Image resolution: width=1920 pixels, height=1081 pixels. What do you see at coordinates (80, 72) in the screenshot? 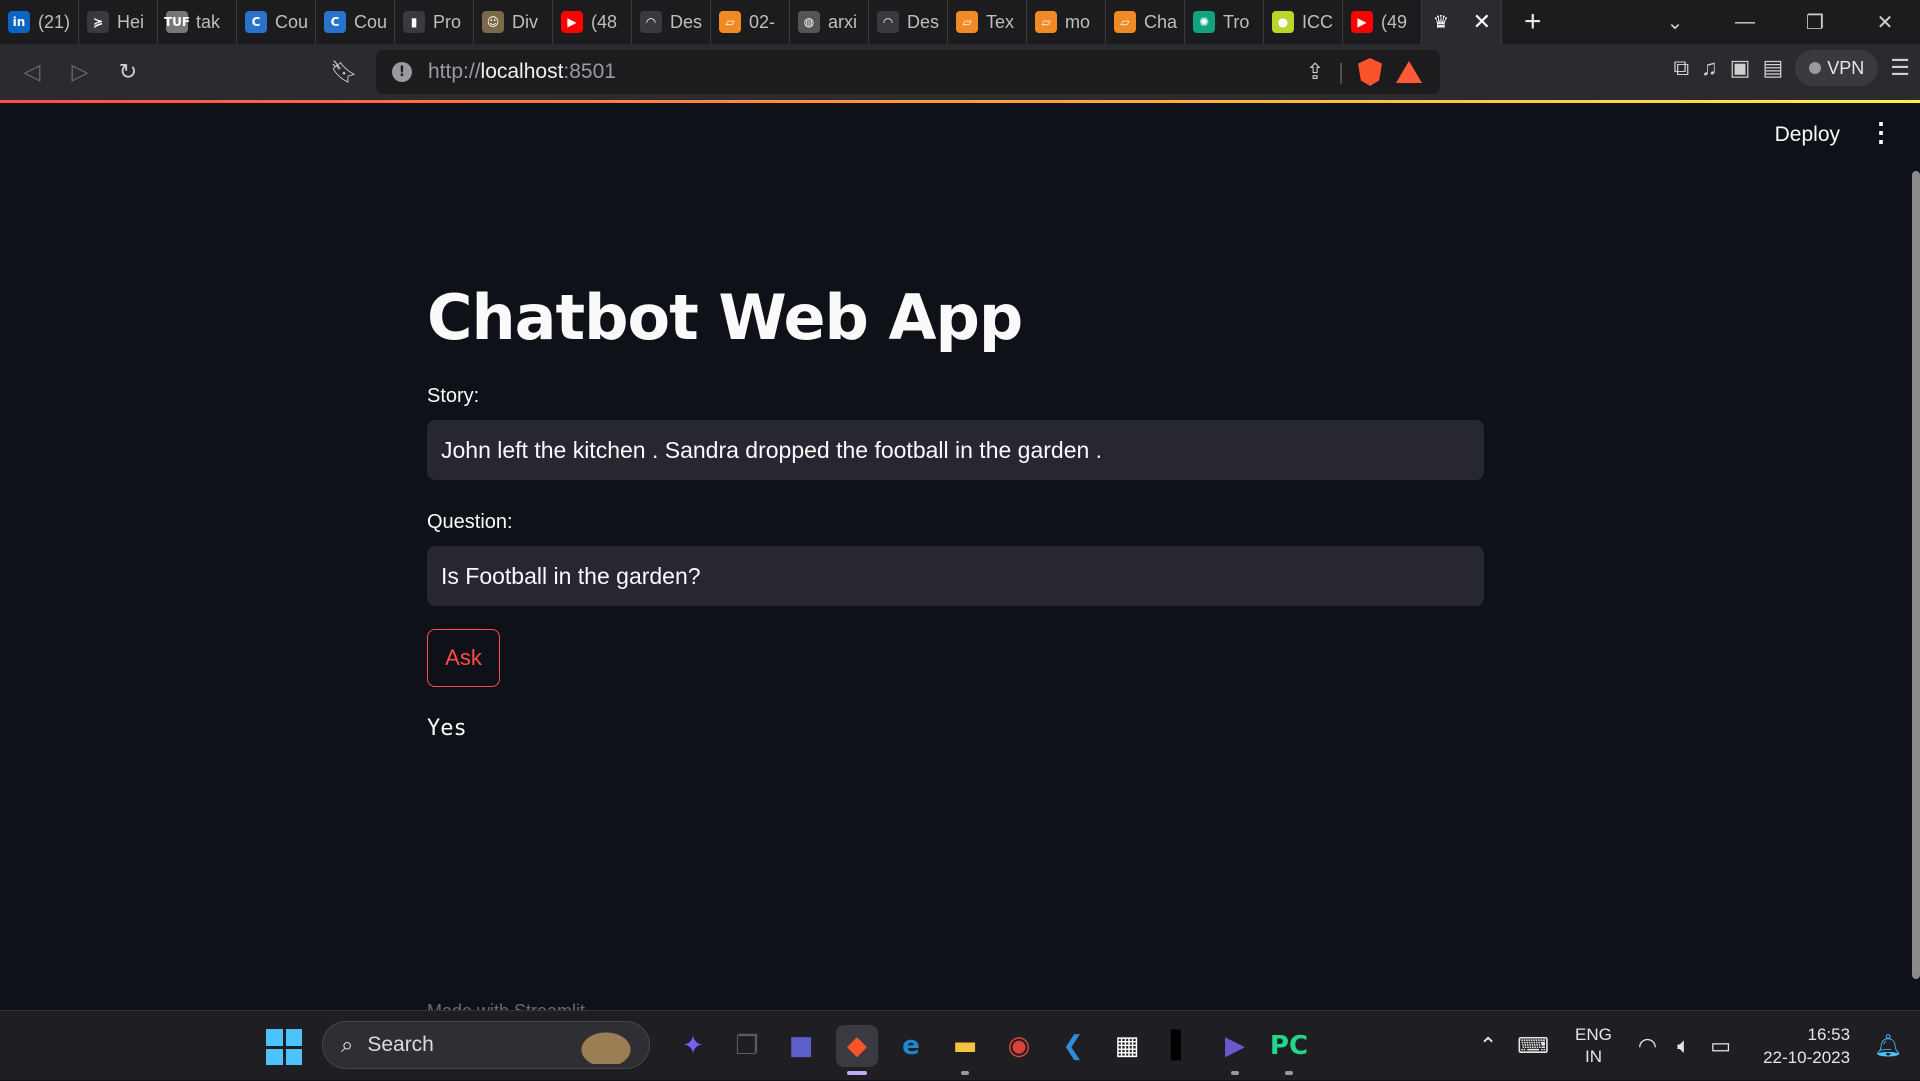
I see `forward-button: ▷` at bounding box center [80, 72].